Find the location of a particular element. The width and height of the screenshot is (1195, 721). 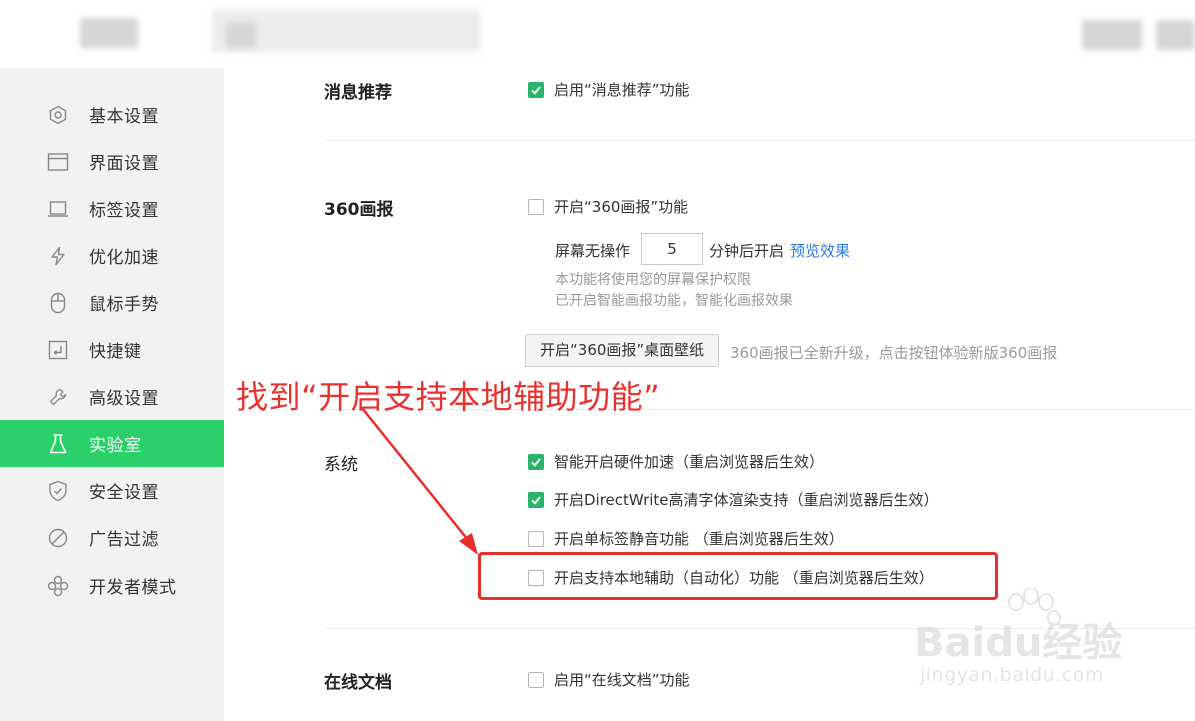

sidebar-item-label: 优化加速 is located at coordinates (124, 258).